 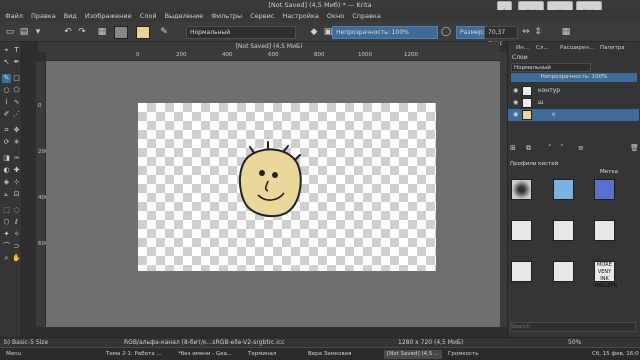 I want to click on magnetic-select-icon: ⊃, so click(x=16, y=246).